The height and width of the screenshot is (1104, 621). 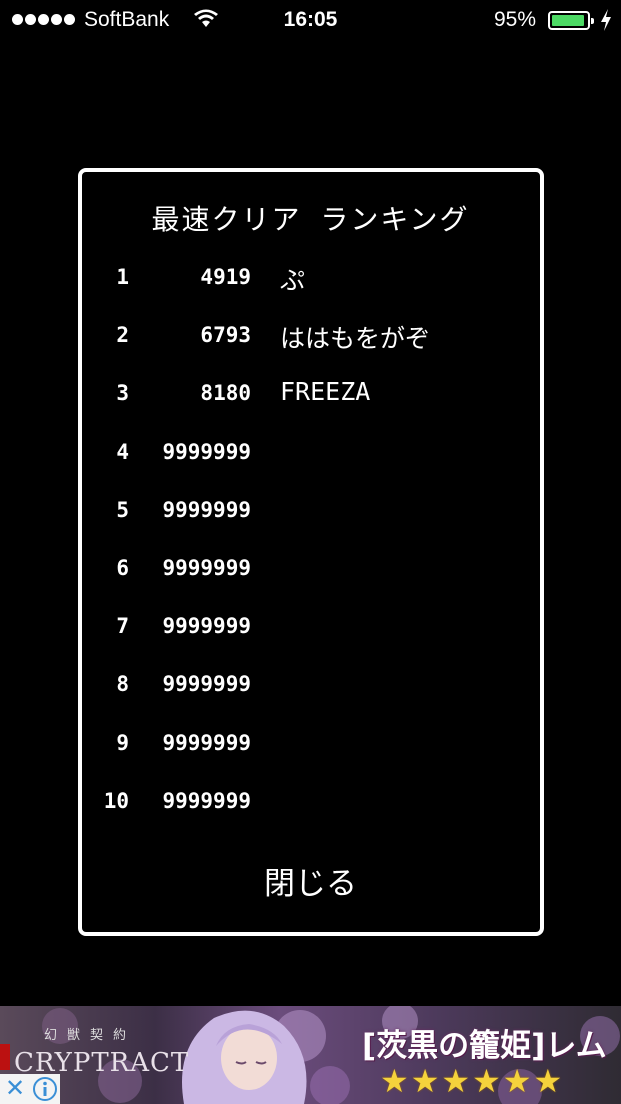 What do you see at coordinates (225, 393) in the screenshot?
I see `ranking-score: 8180` at bounding box center [225, 393].